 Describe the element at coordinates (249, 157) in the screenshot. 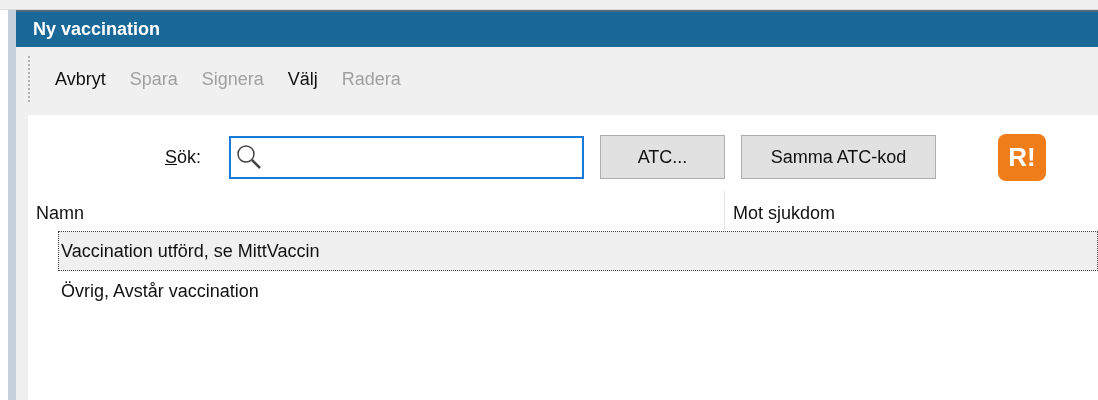

I see `search-icon` at that location.